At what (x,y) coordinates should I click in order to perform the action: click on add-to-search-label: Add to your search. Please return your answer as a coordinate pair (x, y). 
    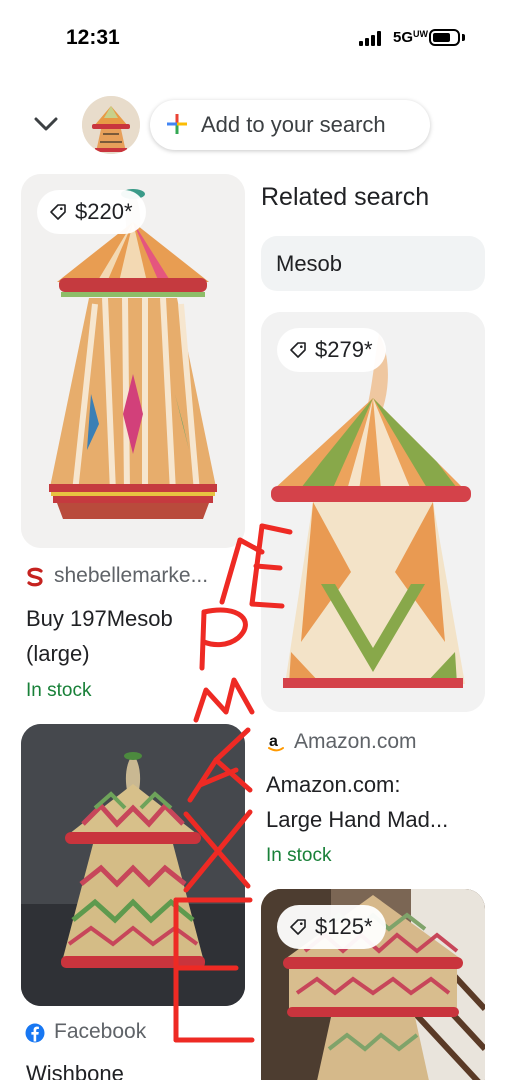
    Looking at the image, I should click on (293, 124).